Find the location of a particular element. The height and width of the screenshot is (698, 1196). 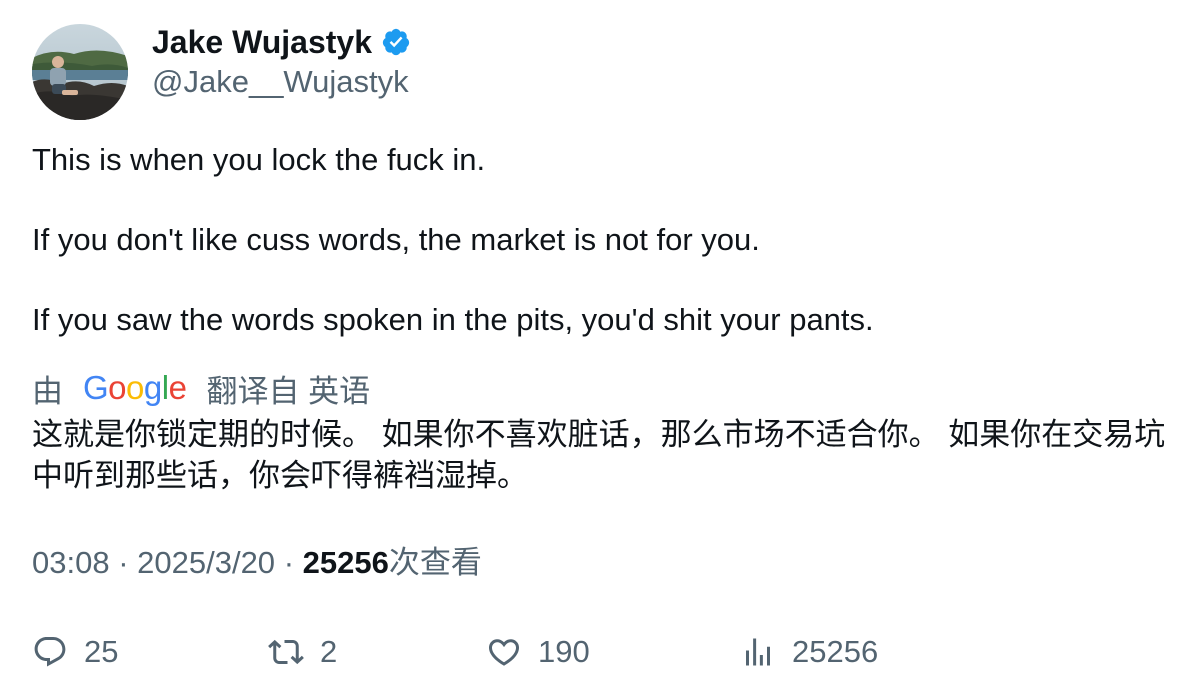

author-names: Jake Wujastyk @Jake__Wujastyk is located at coordinates (281, 62).